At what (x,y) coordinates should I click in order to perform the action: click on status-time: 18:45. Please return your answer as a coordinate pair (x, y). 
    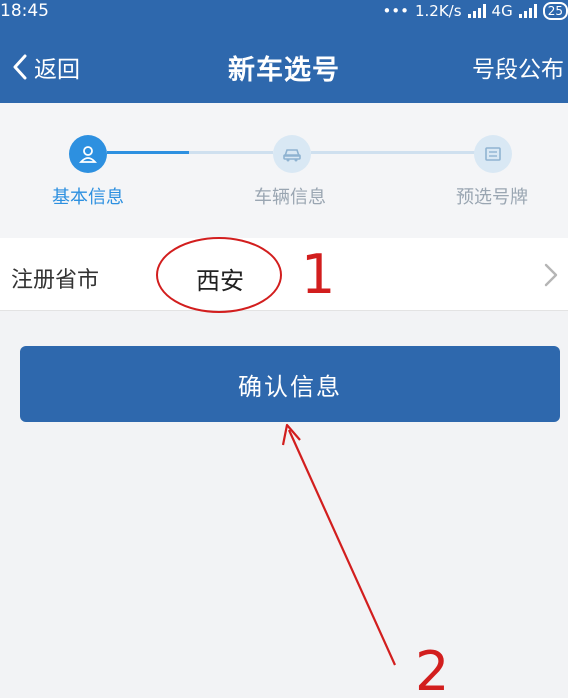
    Looking at the image, I should click on (24, 11).